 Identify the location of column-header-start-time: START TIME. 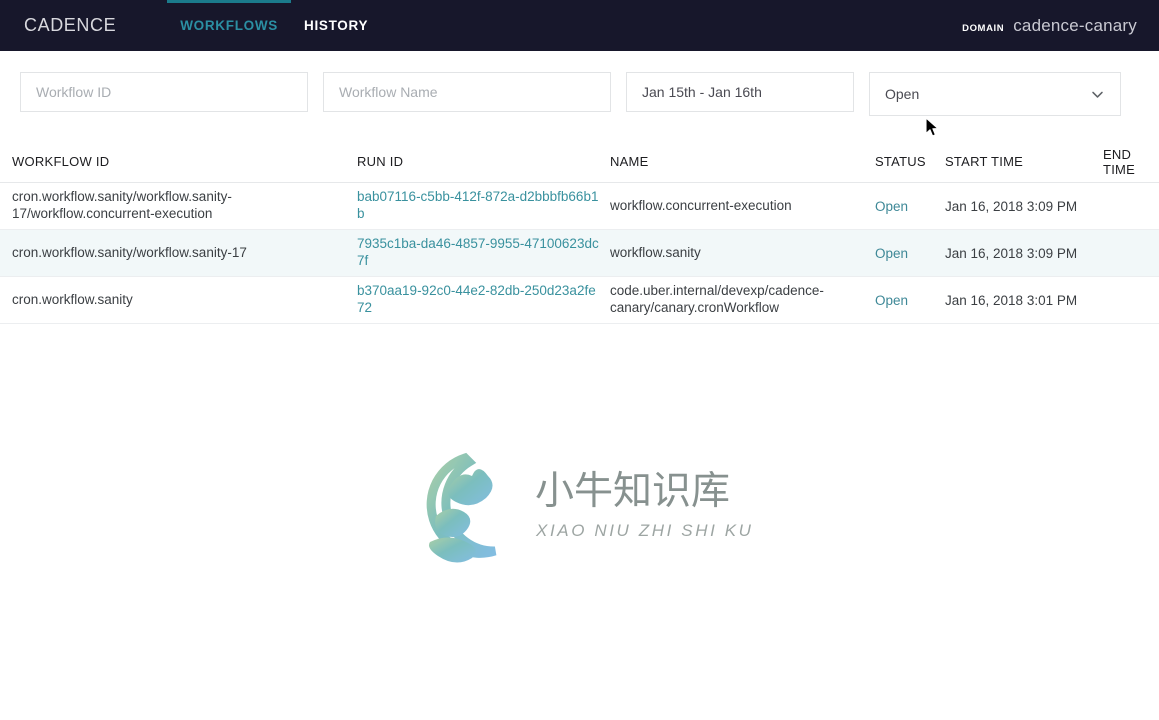
(984, 162).